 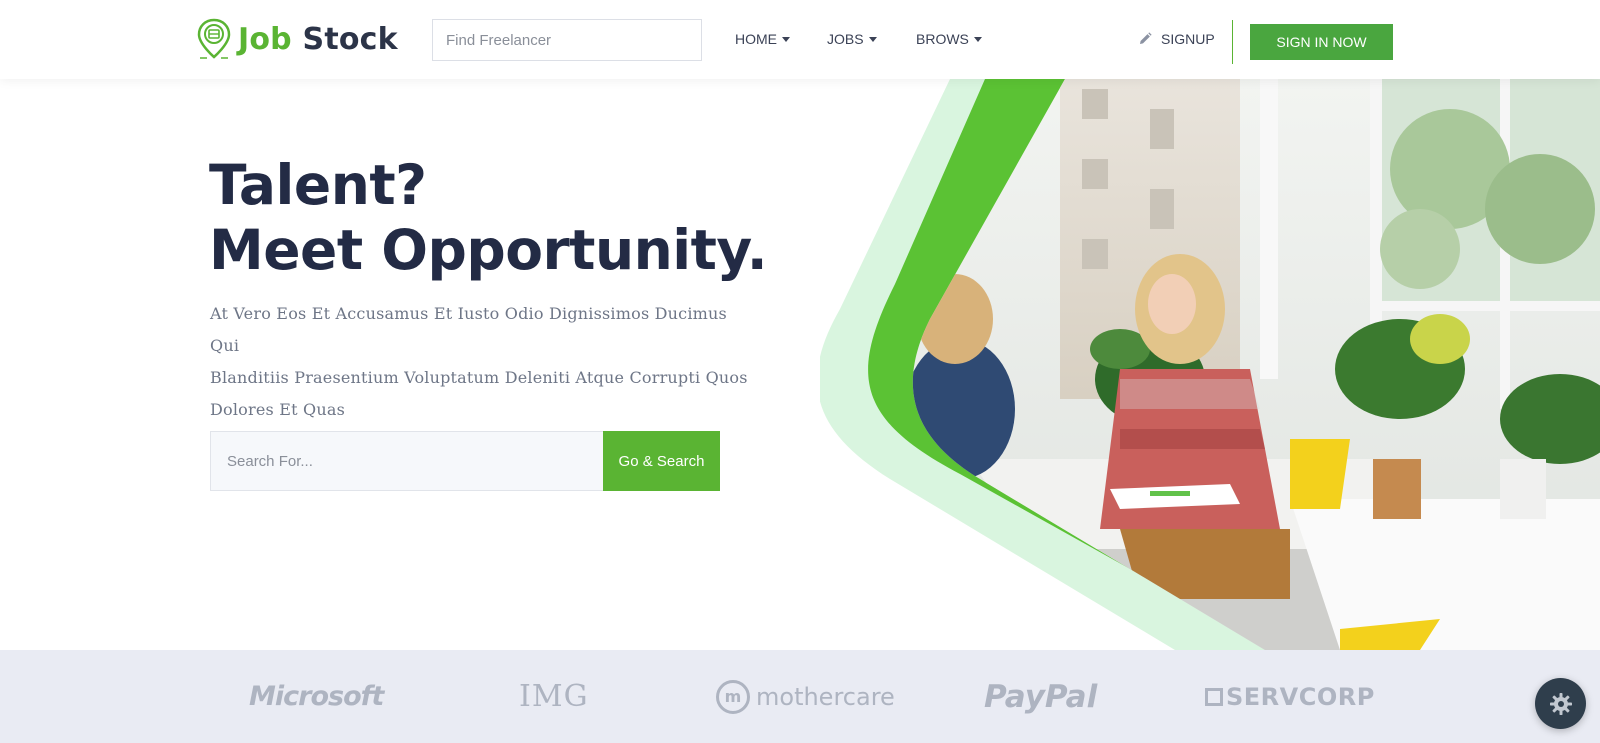 What do you see at coordinates (488, 250) in the screenshot?
I see `headline-line-2: Meet Opportunity.` at bounding box center [488, 250].